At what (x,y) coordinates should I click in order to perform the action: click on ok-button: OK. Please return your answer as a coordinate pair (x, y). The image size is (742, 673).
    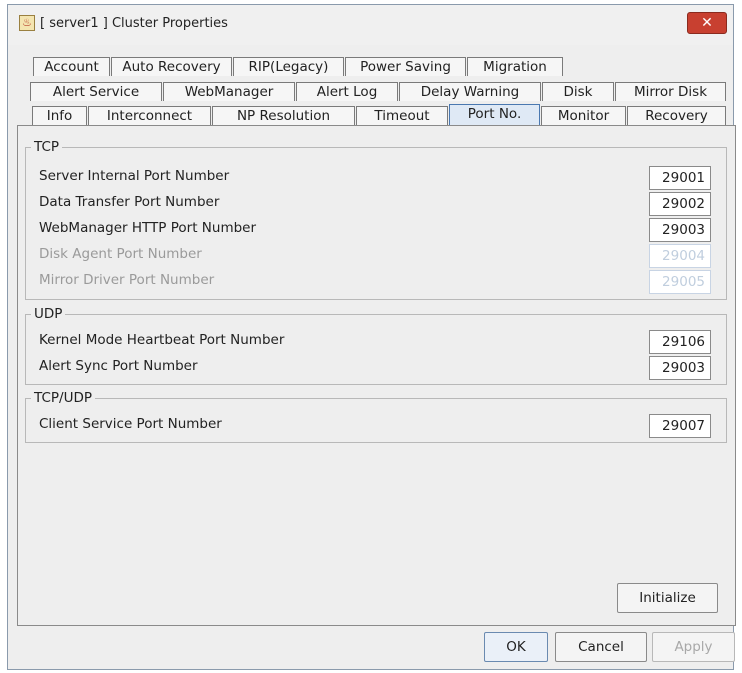
    Looking at the image, I should click on (516, 647).